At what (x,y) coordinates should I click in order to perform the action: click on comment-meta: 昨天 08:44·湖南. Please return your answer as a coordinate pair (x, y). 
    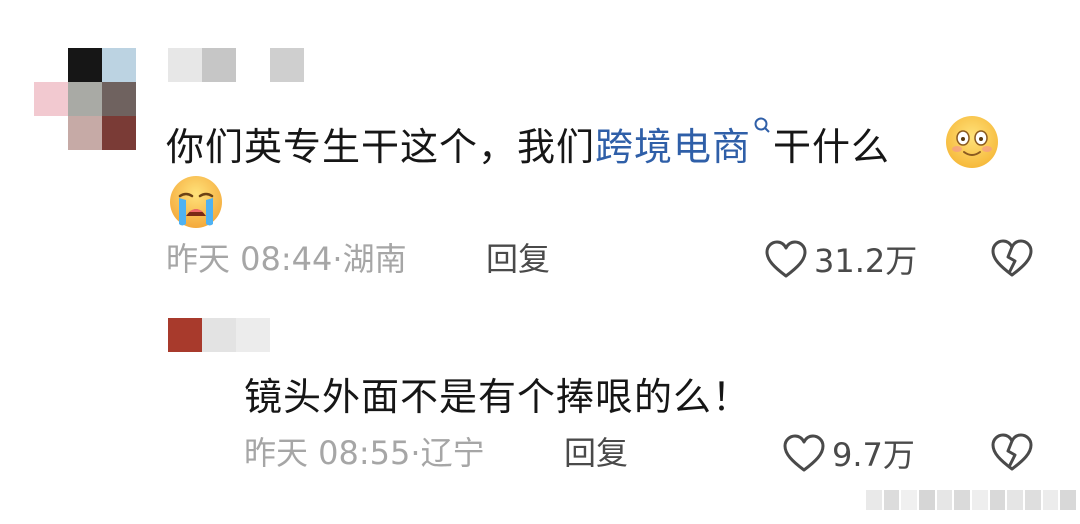
    Looking at the image, I should click on (286, 259).